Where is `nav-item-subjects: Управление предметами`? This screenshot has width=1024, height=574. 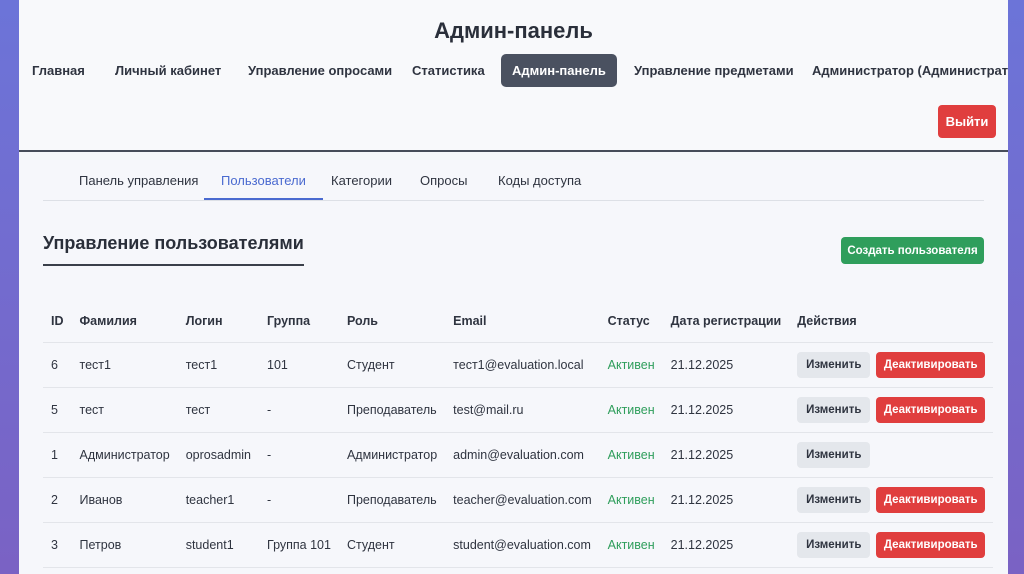 nav-item-subjects: Управление предметами is located at coordinates (714, 70).